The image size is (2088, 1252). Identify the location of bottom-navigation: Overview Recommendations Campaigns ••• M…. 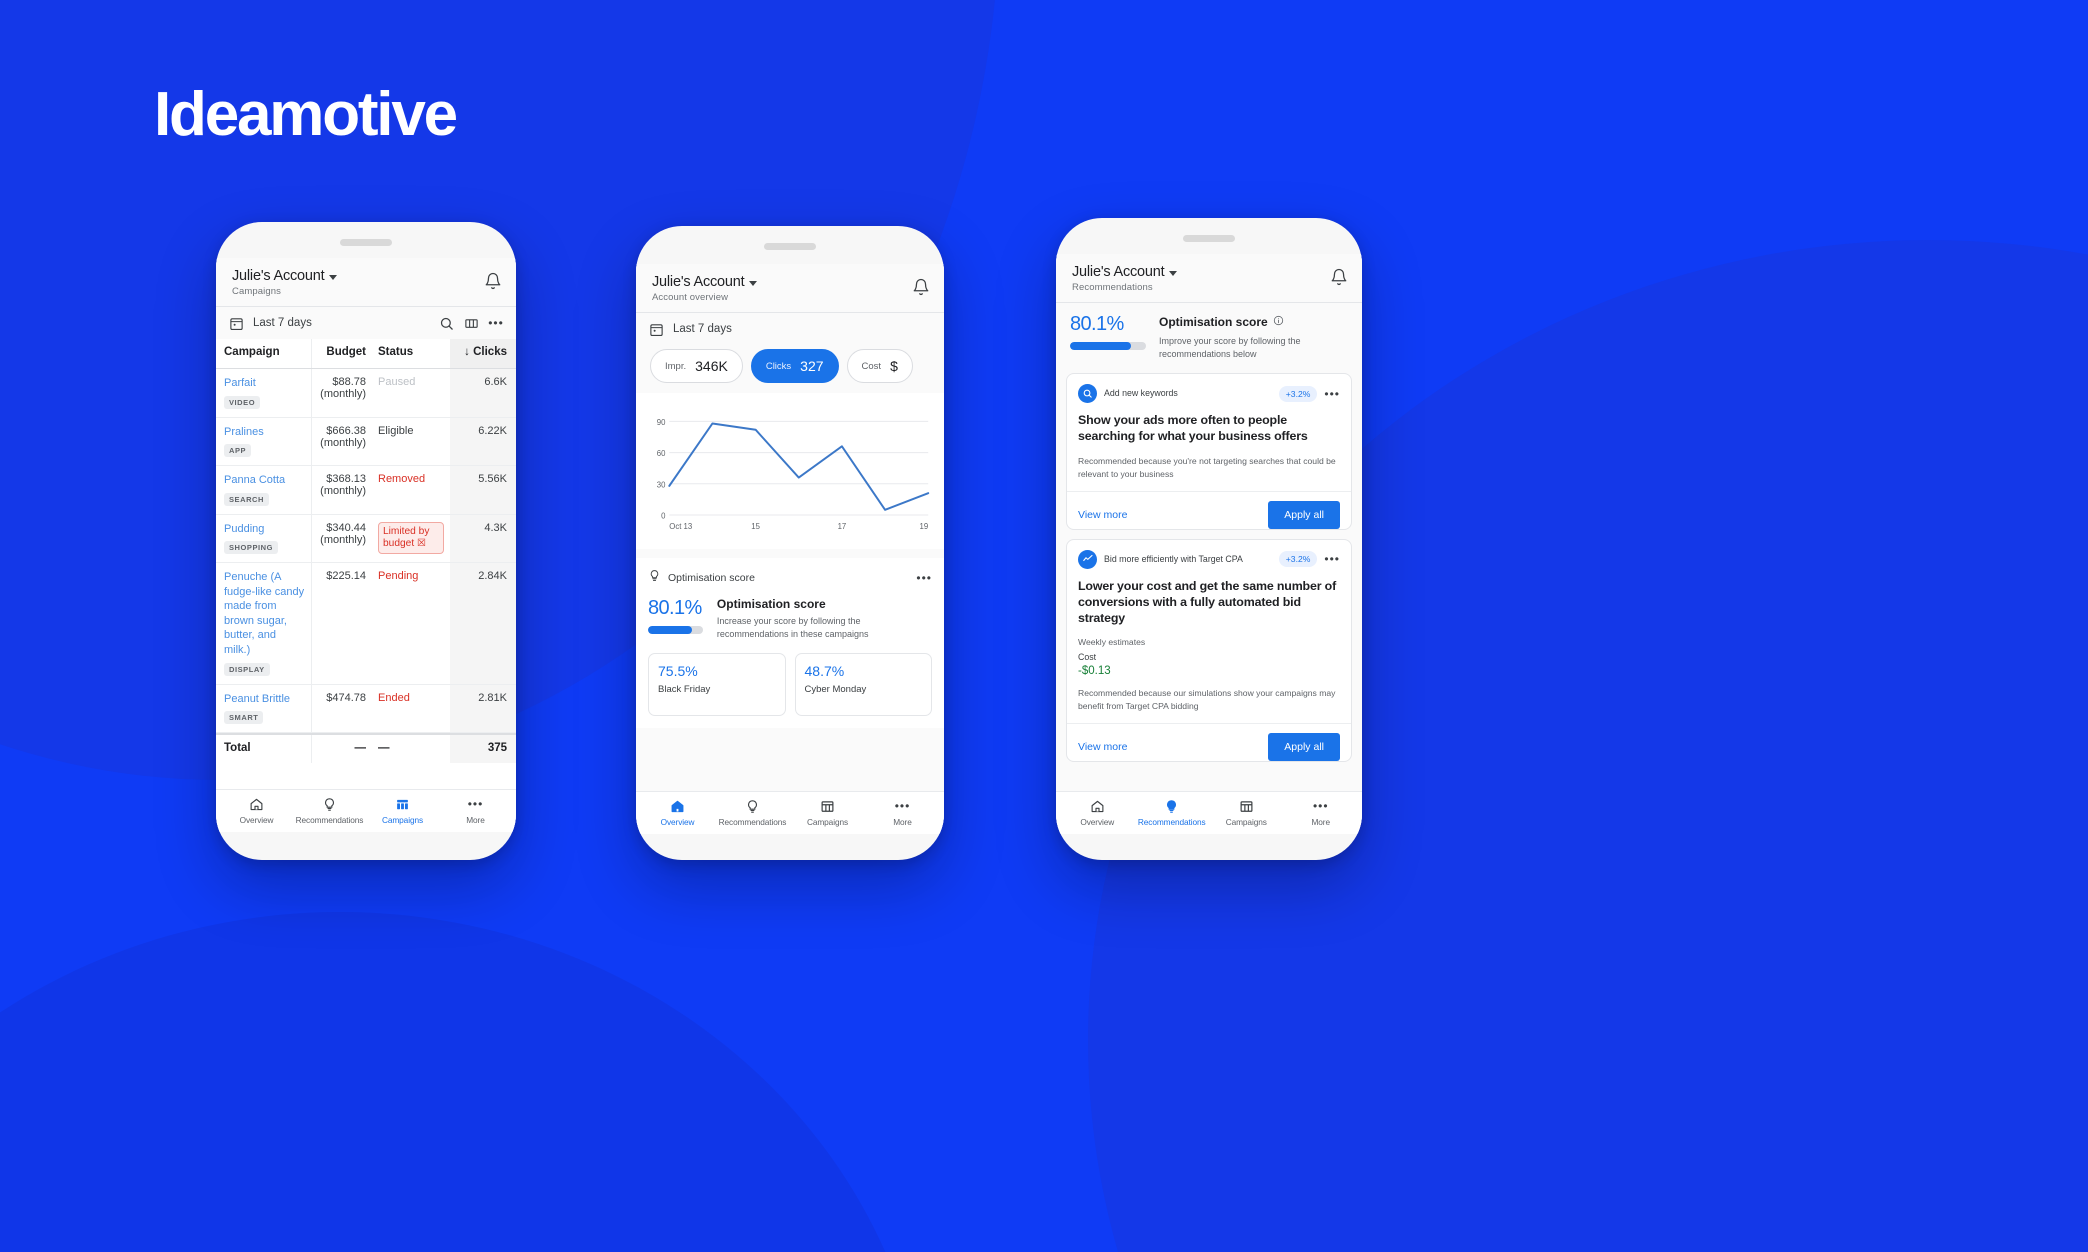
(790, 812).